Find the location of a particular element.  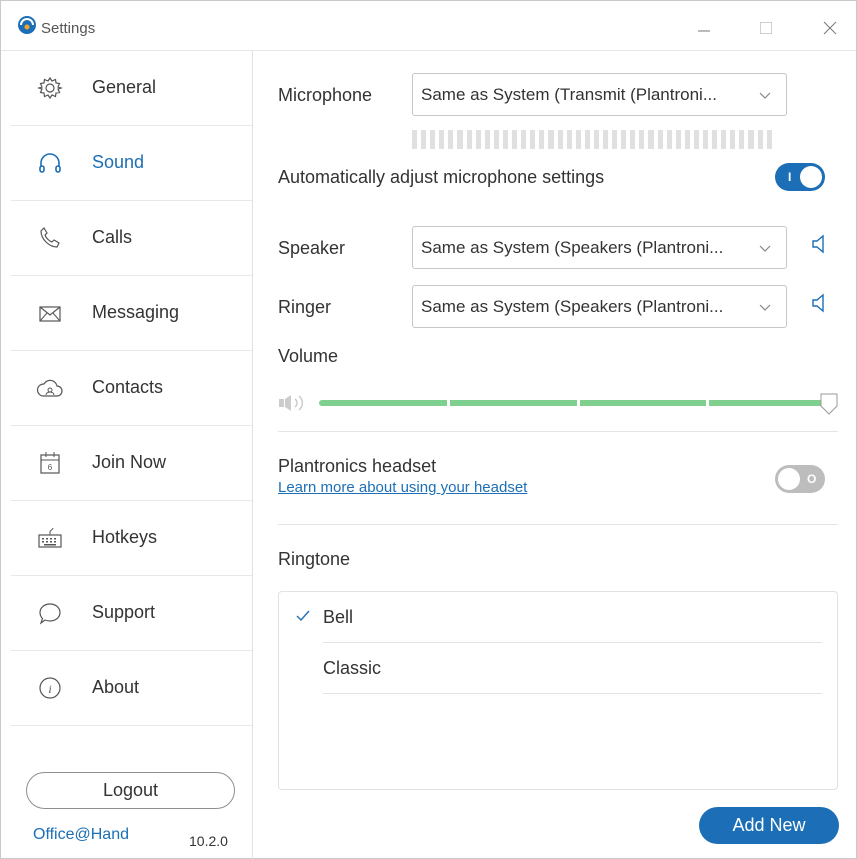

microphone-label: Microphone is located at coordinates (325, 95).